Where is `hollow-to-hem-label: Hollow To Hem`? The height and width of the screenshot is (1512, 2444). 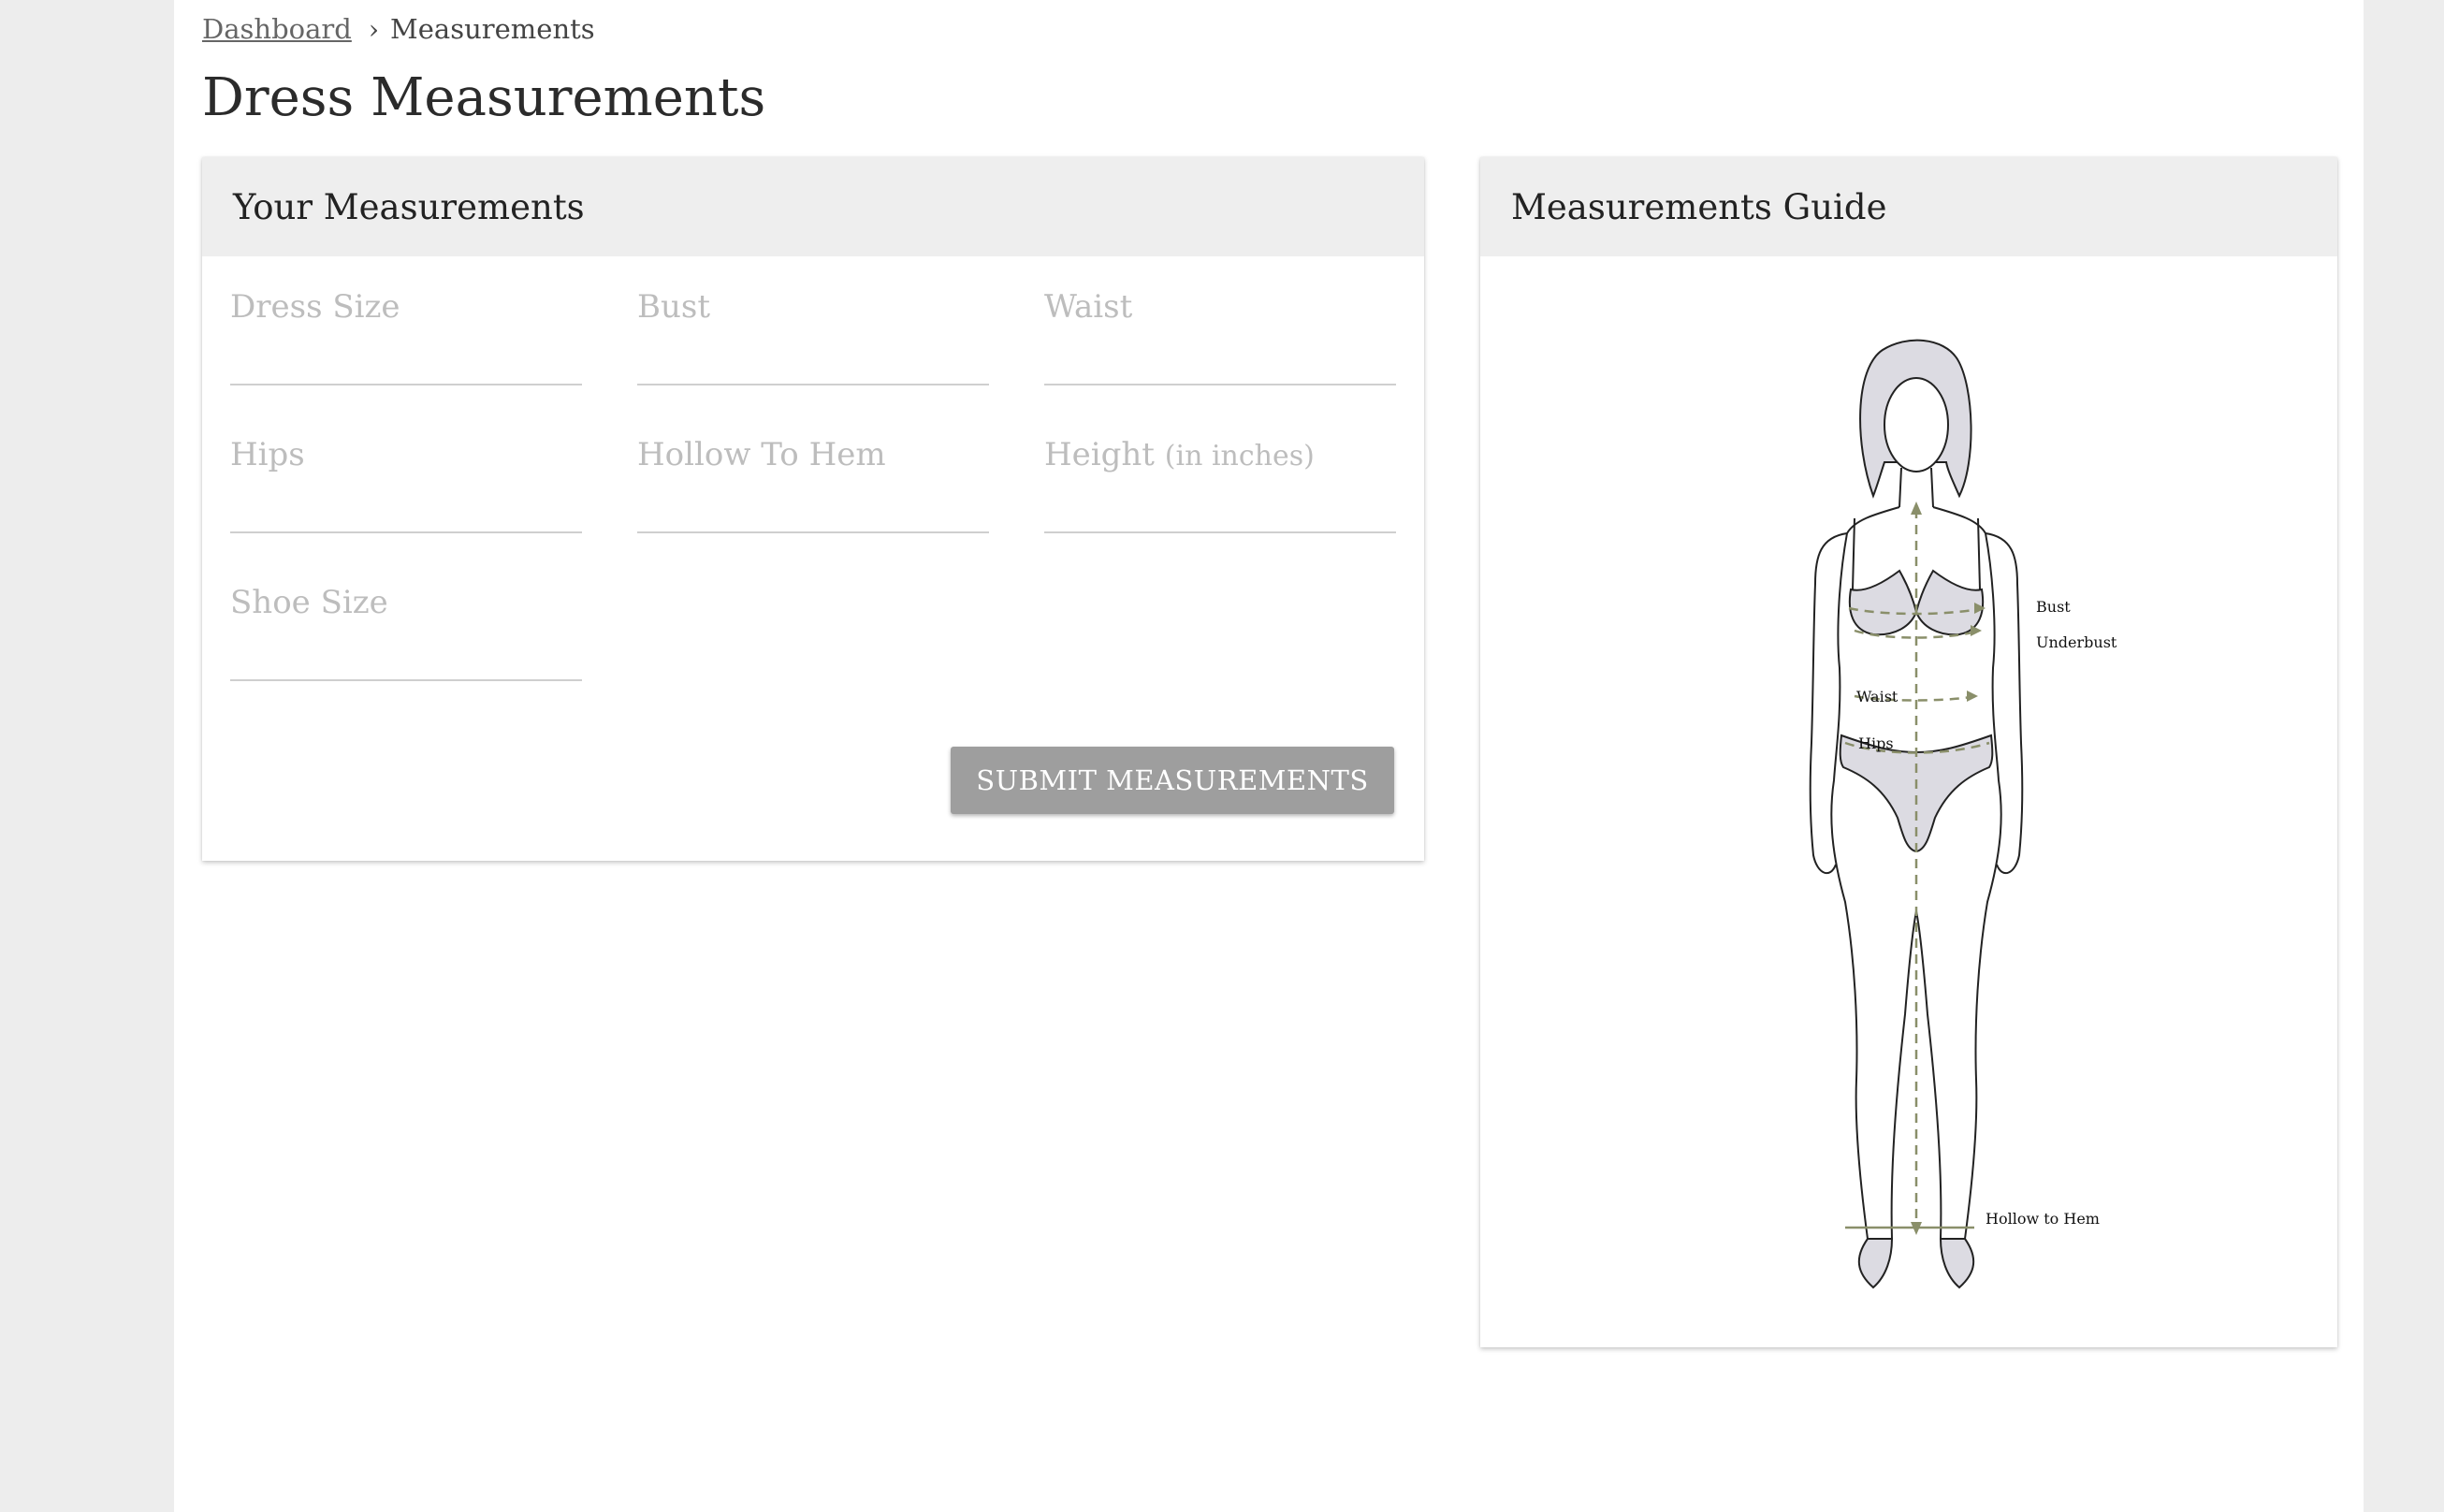
hollow-to-hem-label: Hollow To Hem is located at coordinates (761, 454).